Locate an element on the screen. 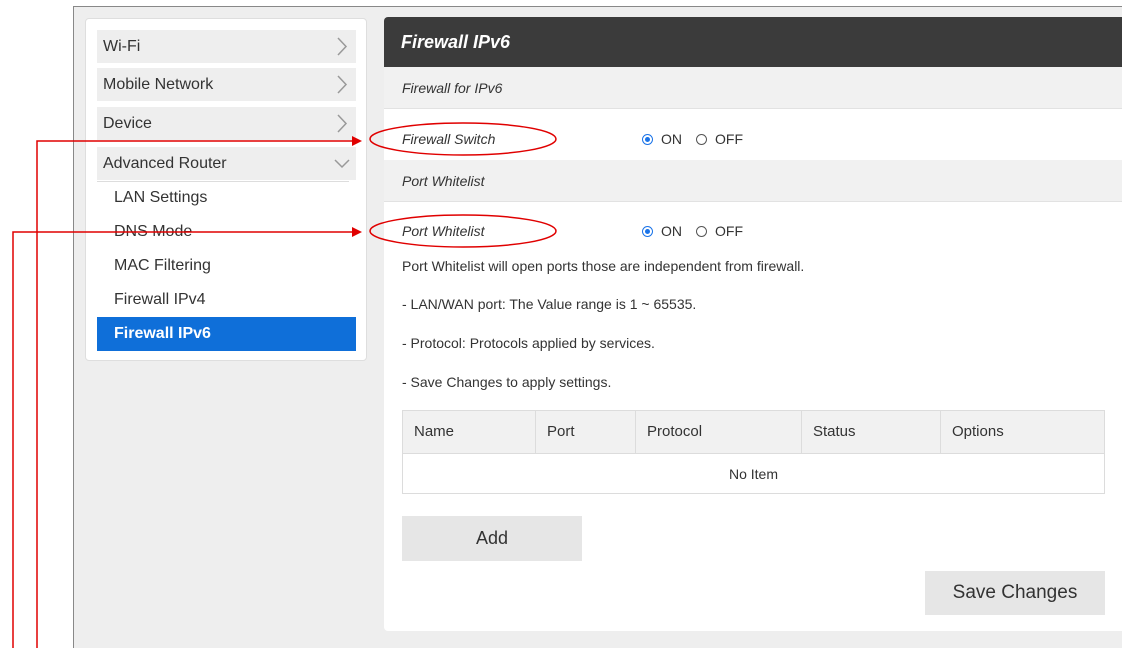 The width and height of the screenshot is (1122, 648). port-whitelist-label: Port Whitelist is located at coordinates (443, 231).